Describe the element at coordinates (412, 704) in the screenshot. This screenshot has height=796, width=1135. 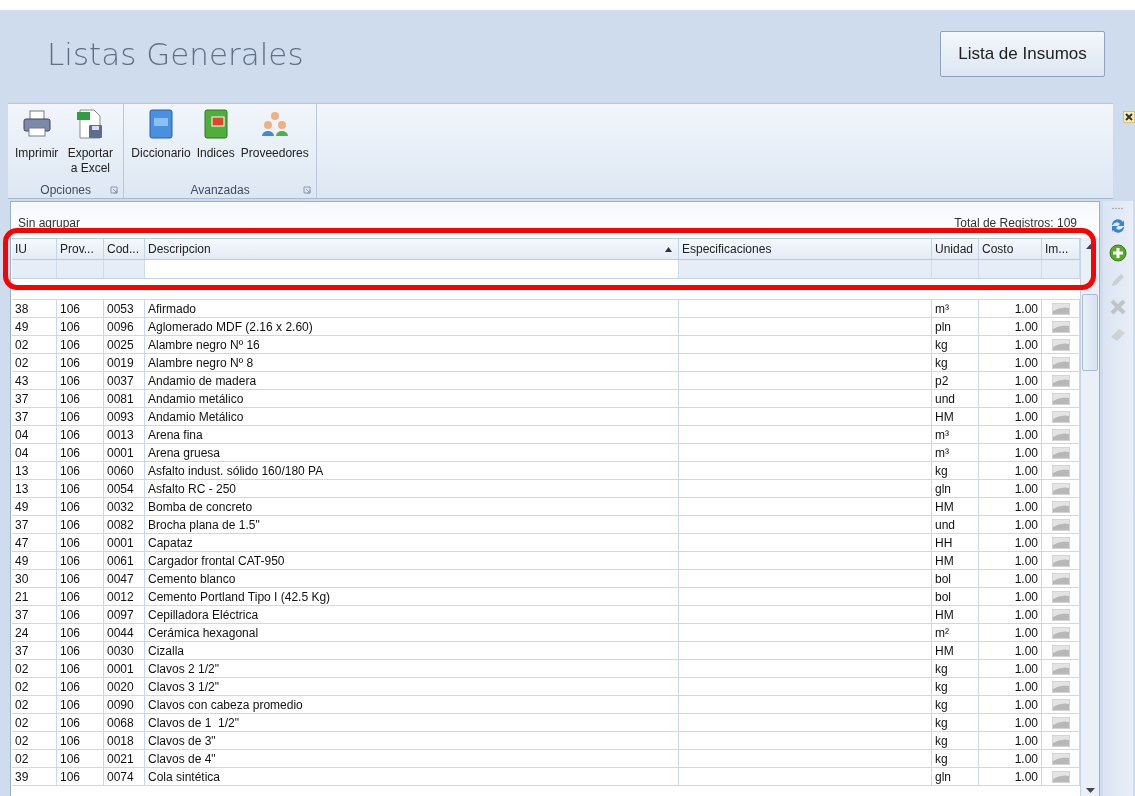
I see `table-cell: Clavos con cabeza promedio` at that location.